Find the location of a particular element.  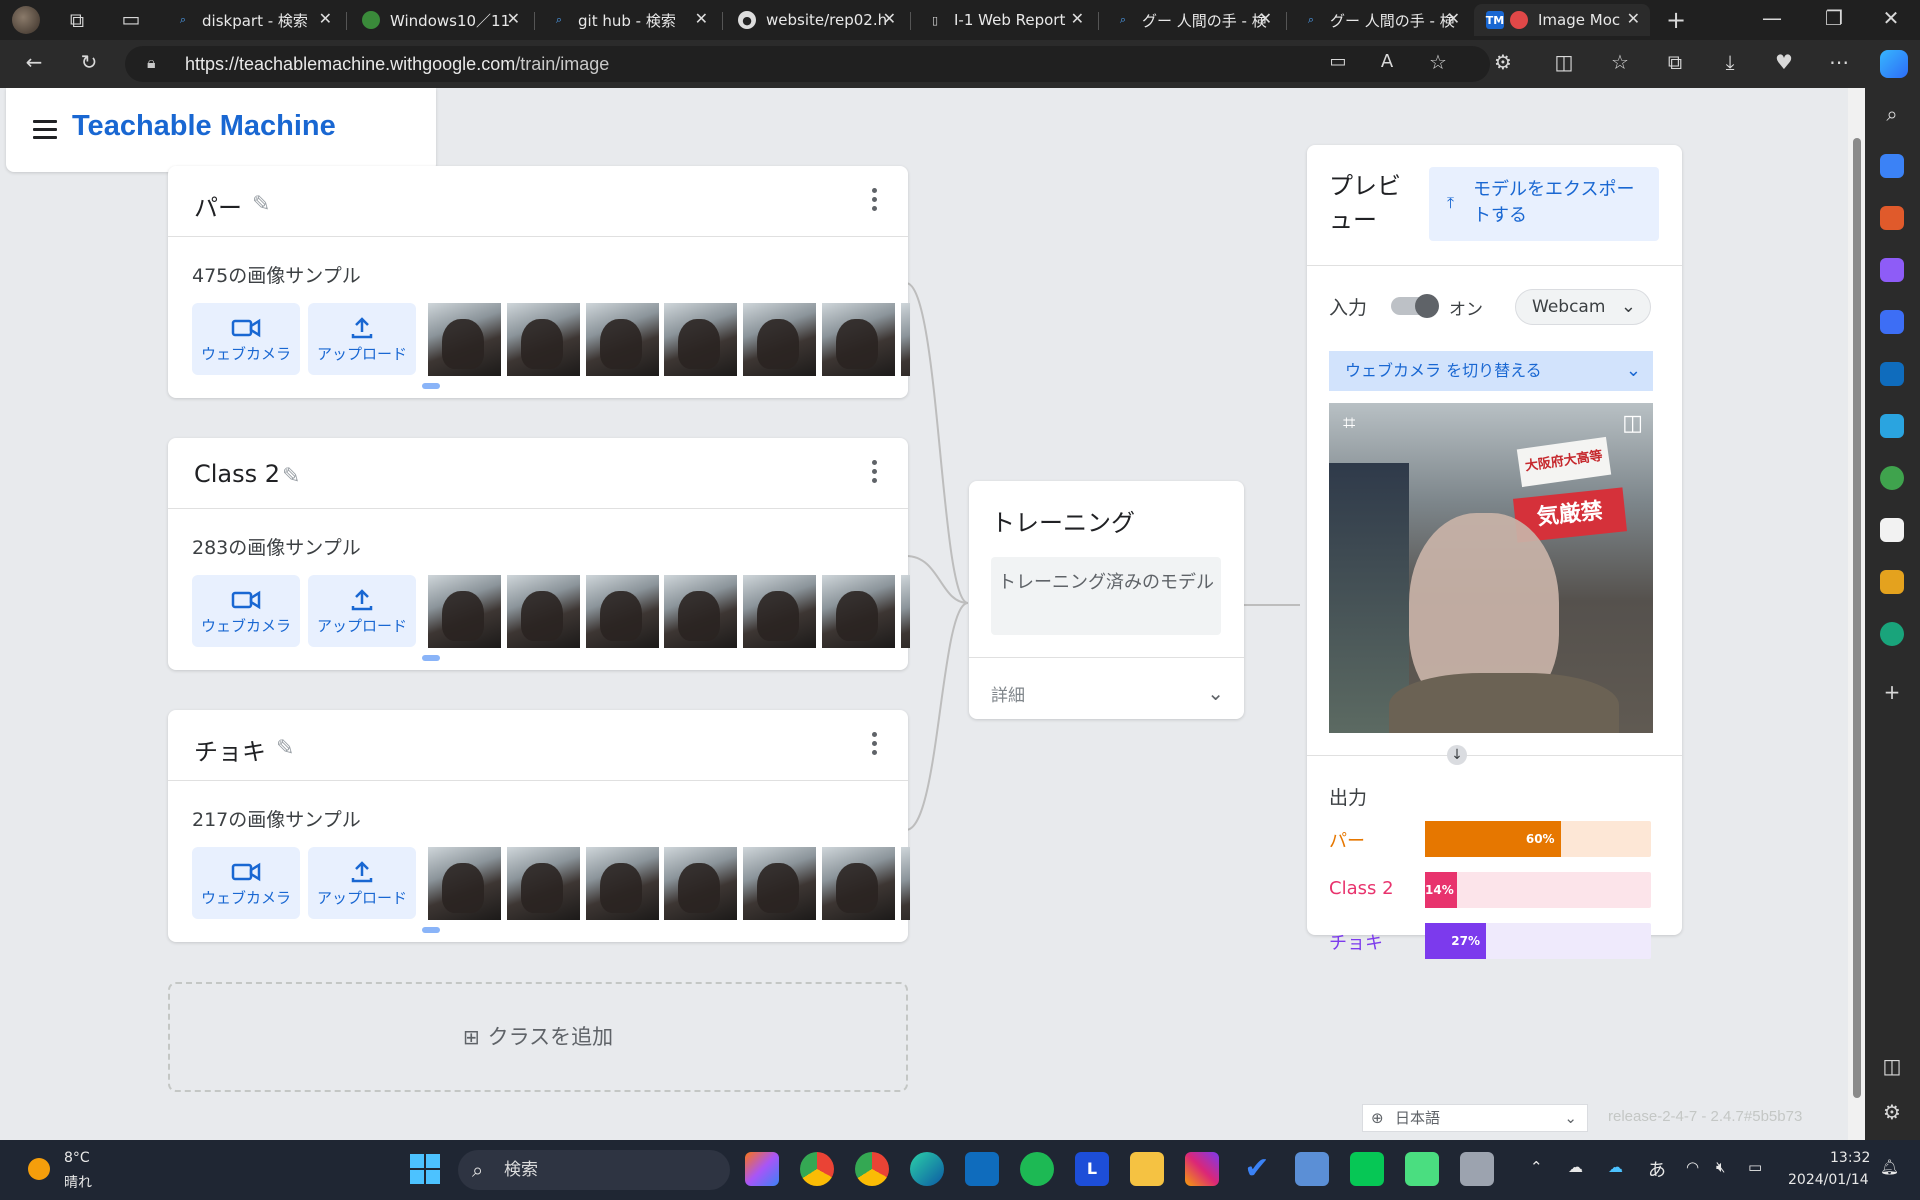

browser-essentials-icon: ♥ is located at coordinates (1784, 62).